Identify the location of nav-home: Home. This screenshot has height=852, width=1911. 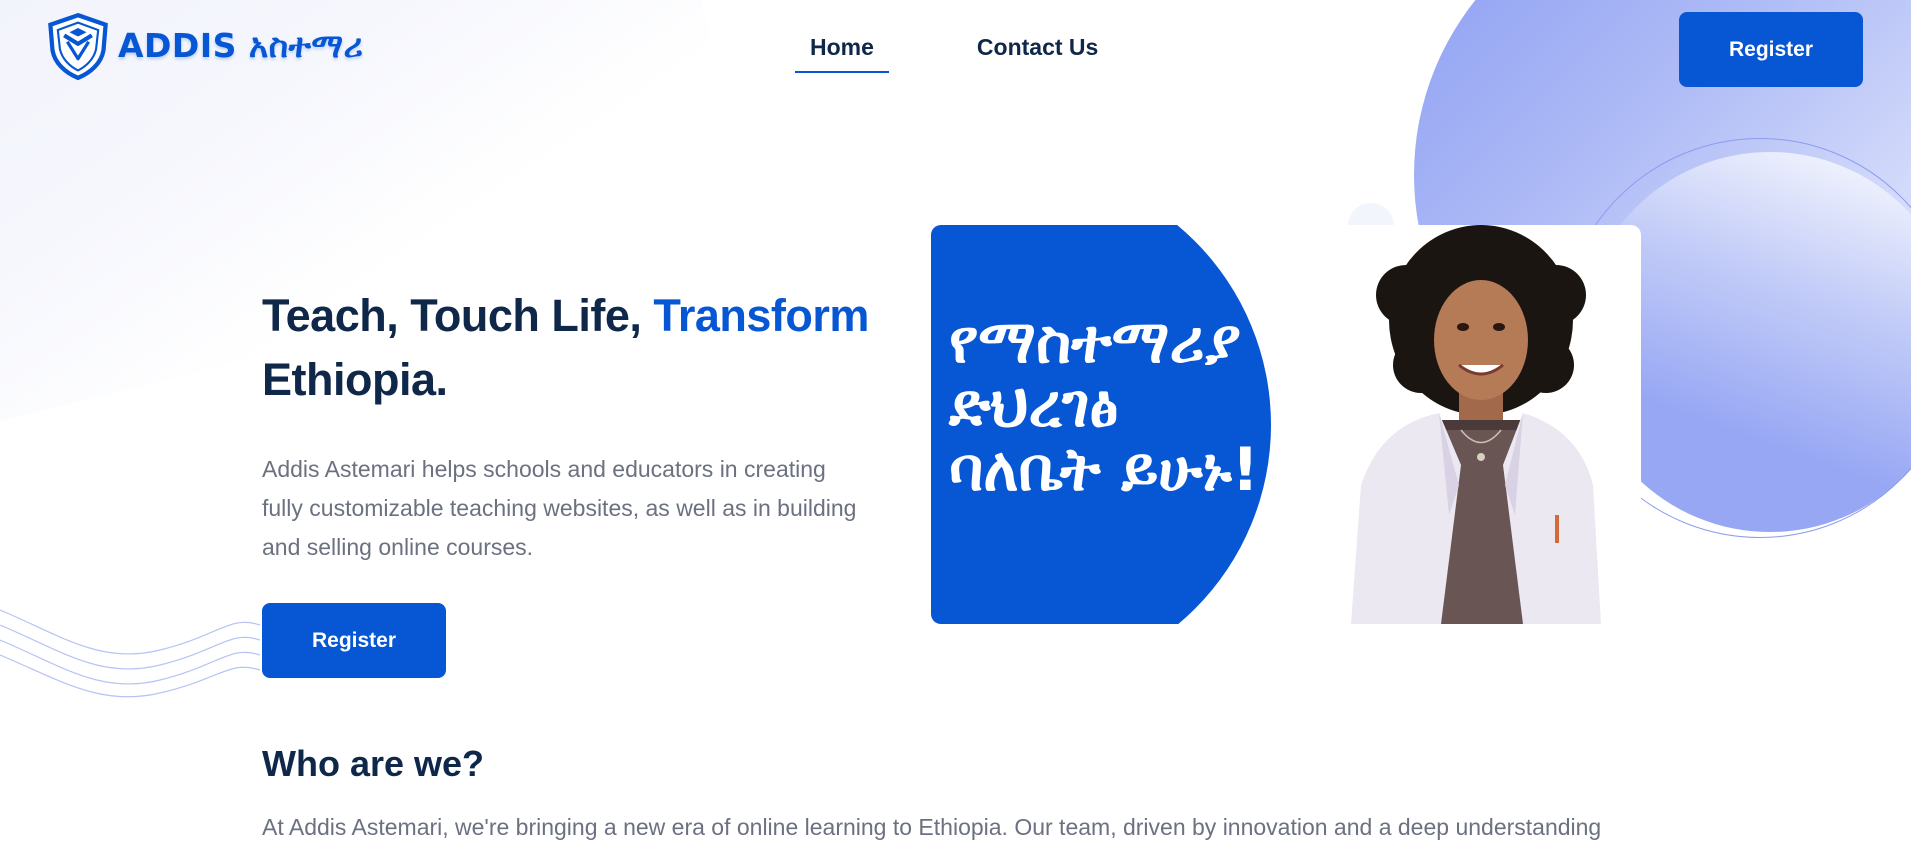
(842, 53).